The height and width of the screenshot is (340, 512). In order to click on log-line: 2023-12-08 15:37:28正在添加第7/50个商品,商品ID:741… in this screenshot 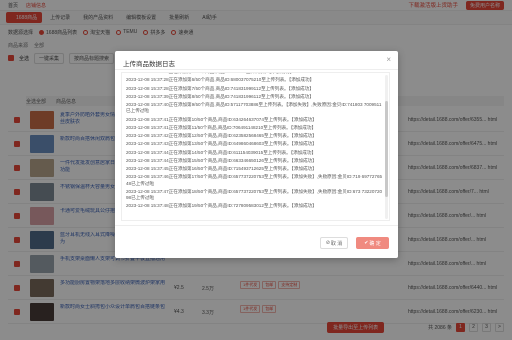, I will do `click(220, 88)`.